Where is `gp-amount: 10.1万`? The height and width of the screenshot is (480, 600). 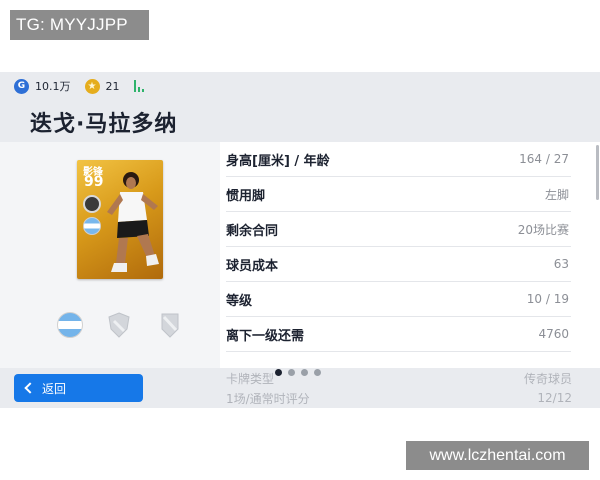
gp-amount: 10.1万 is located at coordinates (53, 86).